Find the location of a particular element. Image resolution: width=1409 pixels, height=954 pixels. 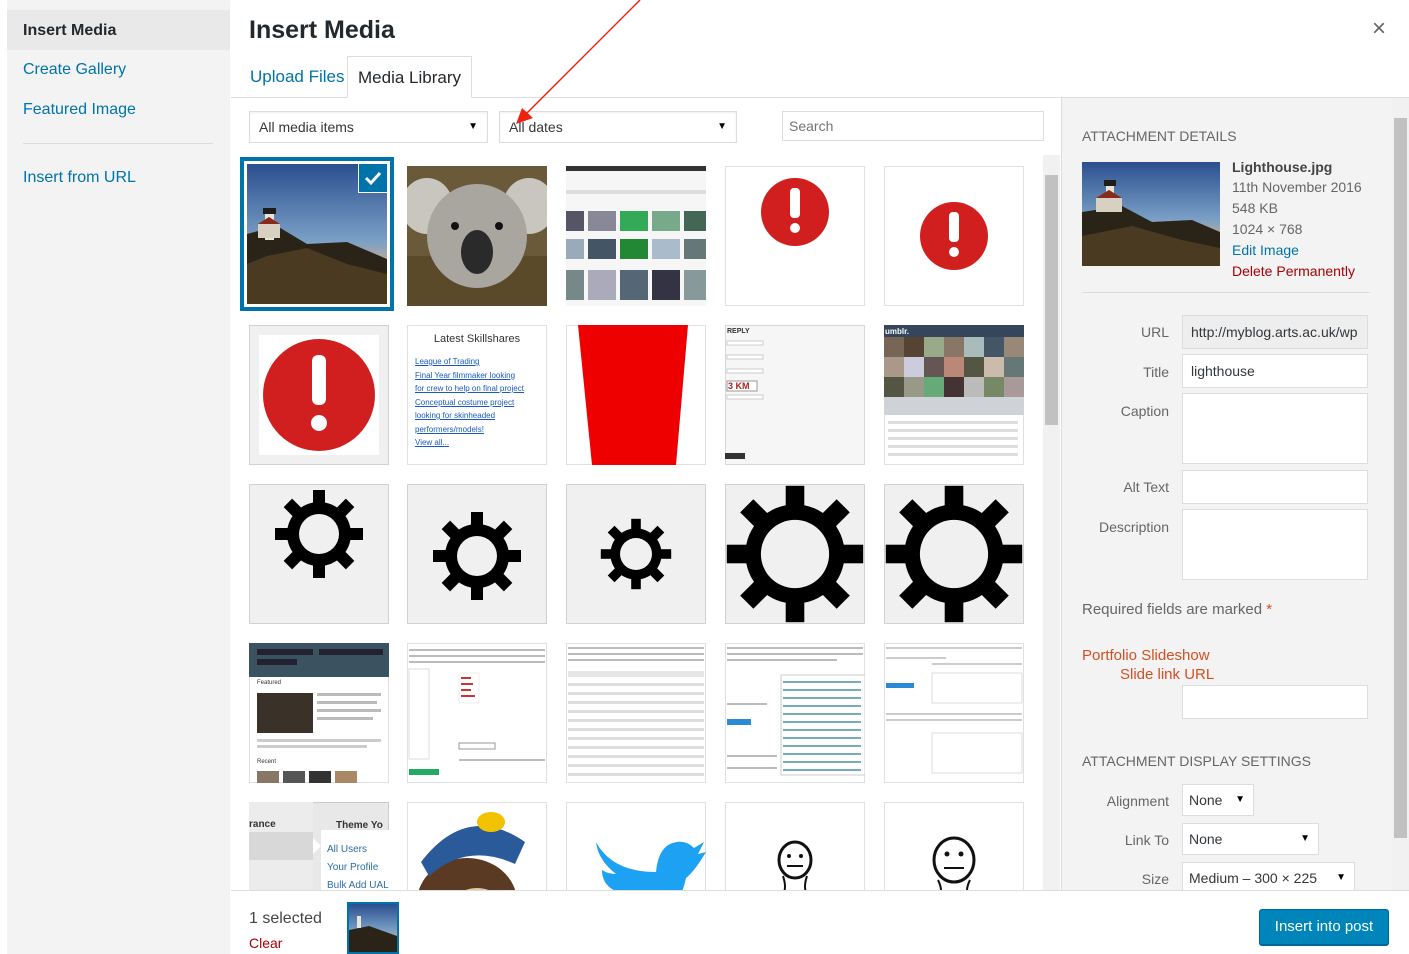

skillshare-link: Conceptual costume project is located at coordinates (465, 402).